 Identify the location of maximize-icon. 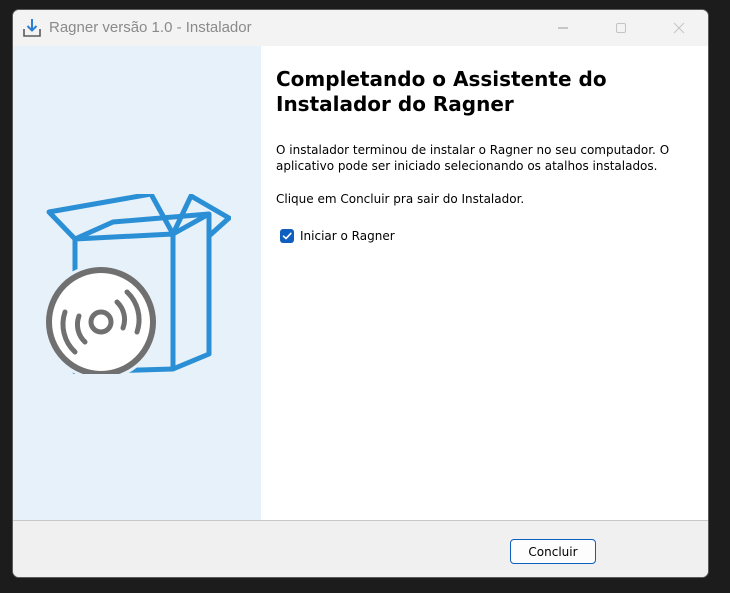
(621, 28).